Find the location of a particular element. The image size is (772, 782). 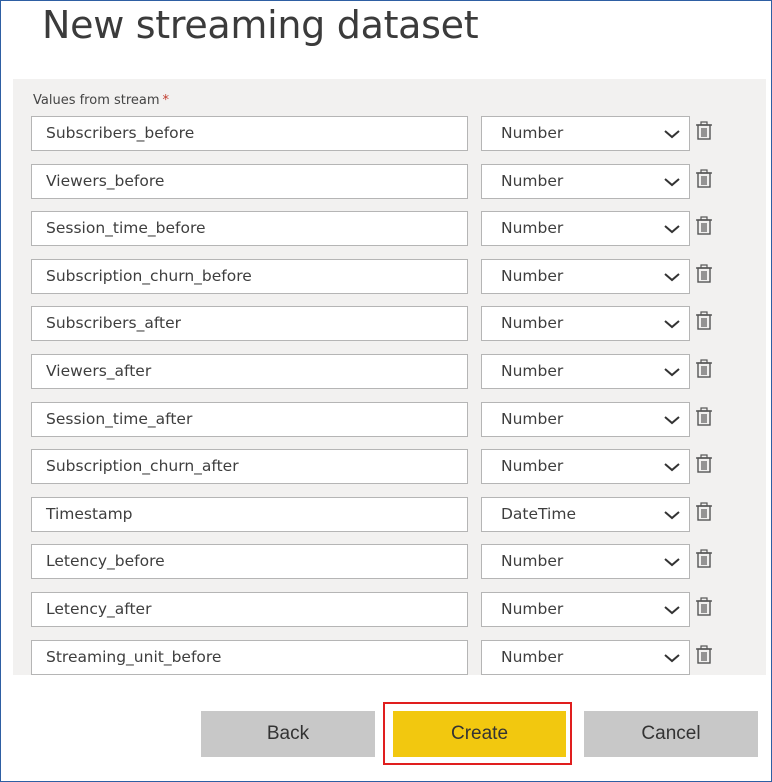

field-name-input: Subscribers_after is located at coordinates (249, 324).